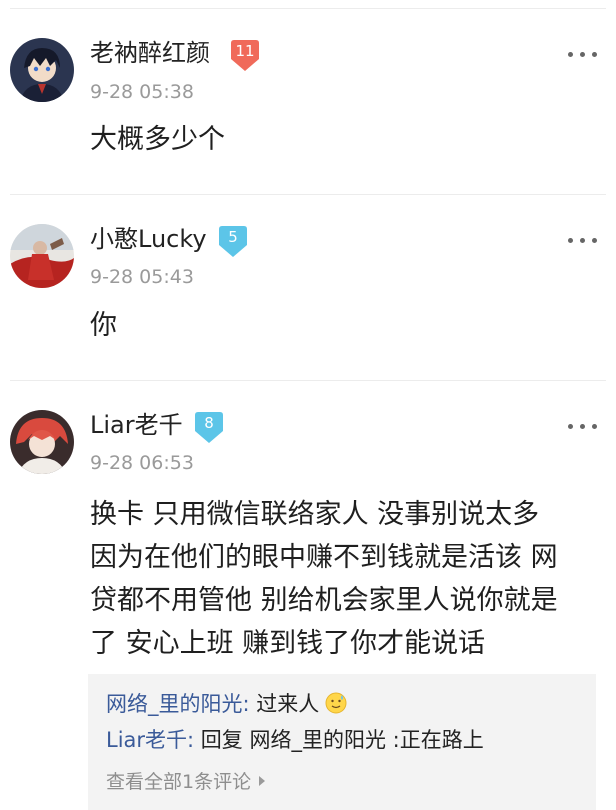  Describe the element at coordinates (233, 237) in the screenshot. I see `level-number: 5` at that location.